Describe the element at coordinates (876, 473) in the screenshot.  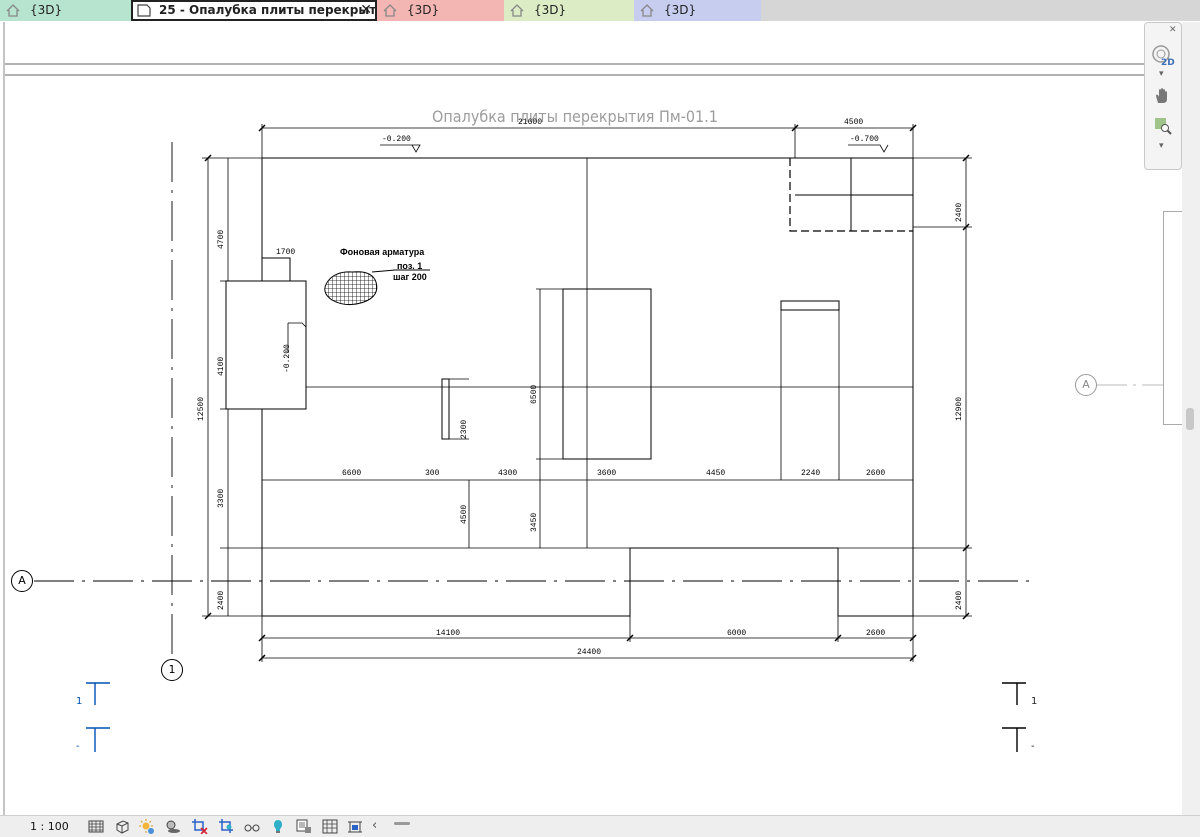
I see `dim-mid-7: 2600` at that location.